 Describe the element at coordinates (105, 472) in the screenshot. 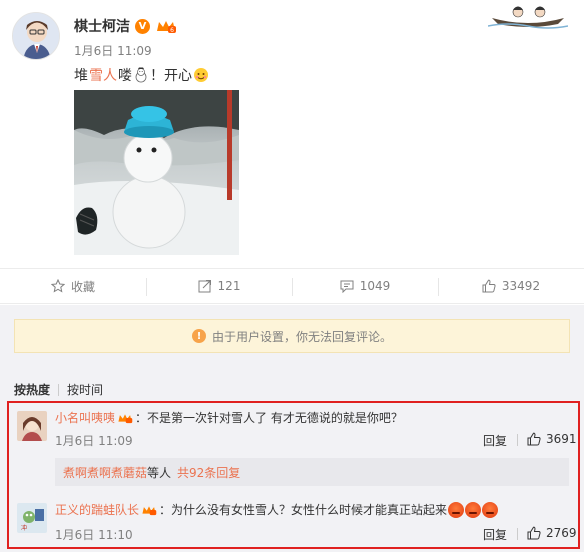

I see `sub-reply-user: 煮啊煮啊煮蘑菇` at that location.